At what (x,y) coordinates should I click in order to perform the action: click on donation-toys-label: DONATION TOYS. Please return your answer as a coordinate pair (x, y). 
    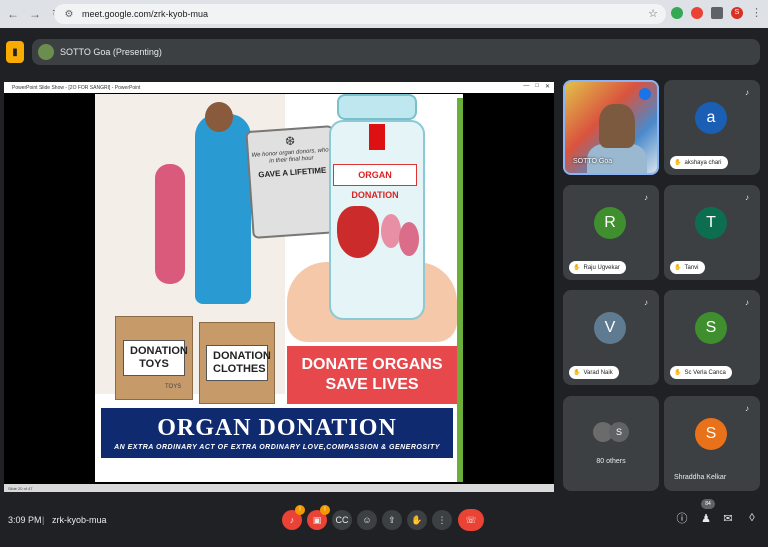
    Looking at the image, I should click on (155, 358).